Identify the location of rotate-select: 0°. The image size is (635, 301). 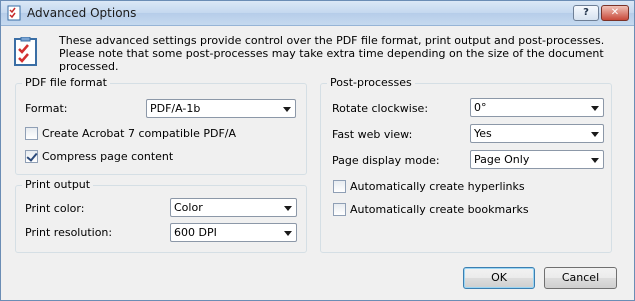
(537, 107).